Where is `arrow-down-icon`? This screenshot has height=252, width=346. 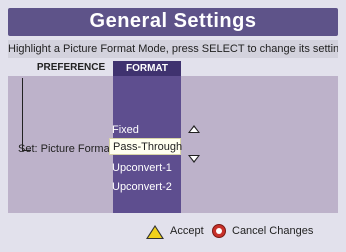
arrow-down-icon is located at coordinates (194, 159).